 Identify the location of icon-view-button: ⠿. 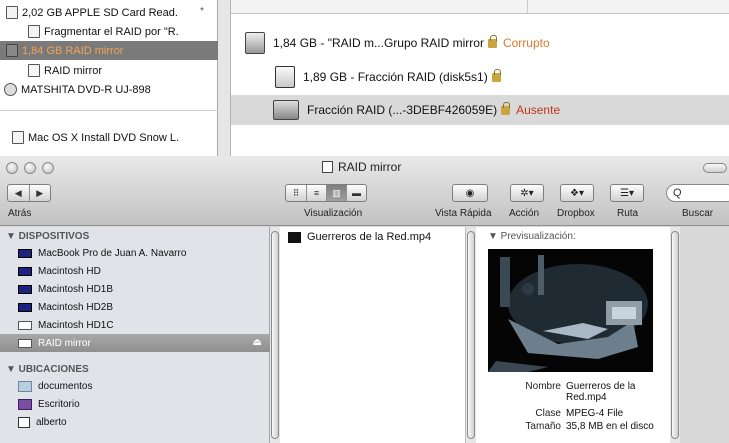
(296, 193).